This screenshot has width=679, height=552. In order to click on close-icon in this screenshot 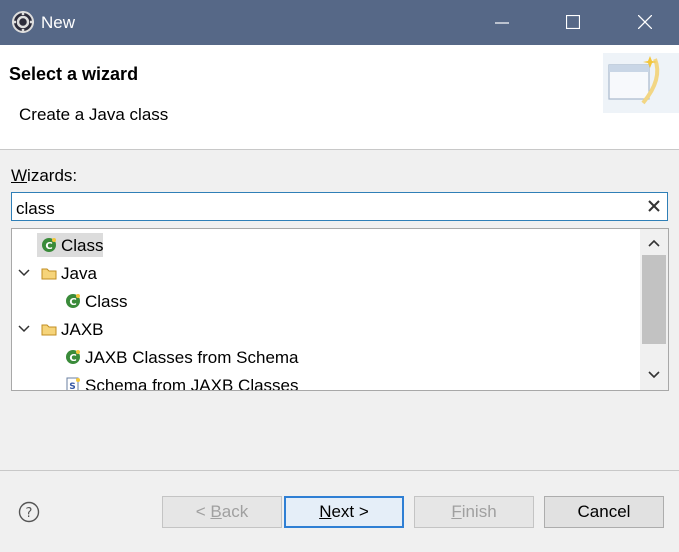, I will do `click(645, 22)`.